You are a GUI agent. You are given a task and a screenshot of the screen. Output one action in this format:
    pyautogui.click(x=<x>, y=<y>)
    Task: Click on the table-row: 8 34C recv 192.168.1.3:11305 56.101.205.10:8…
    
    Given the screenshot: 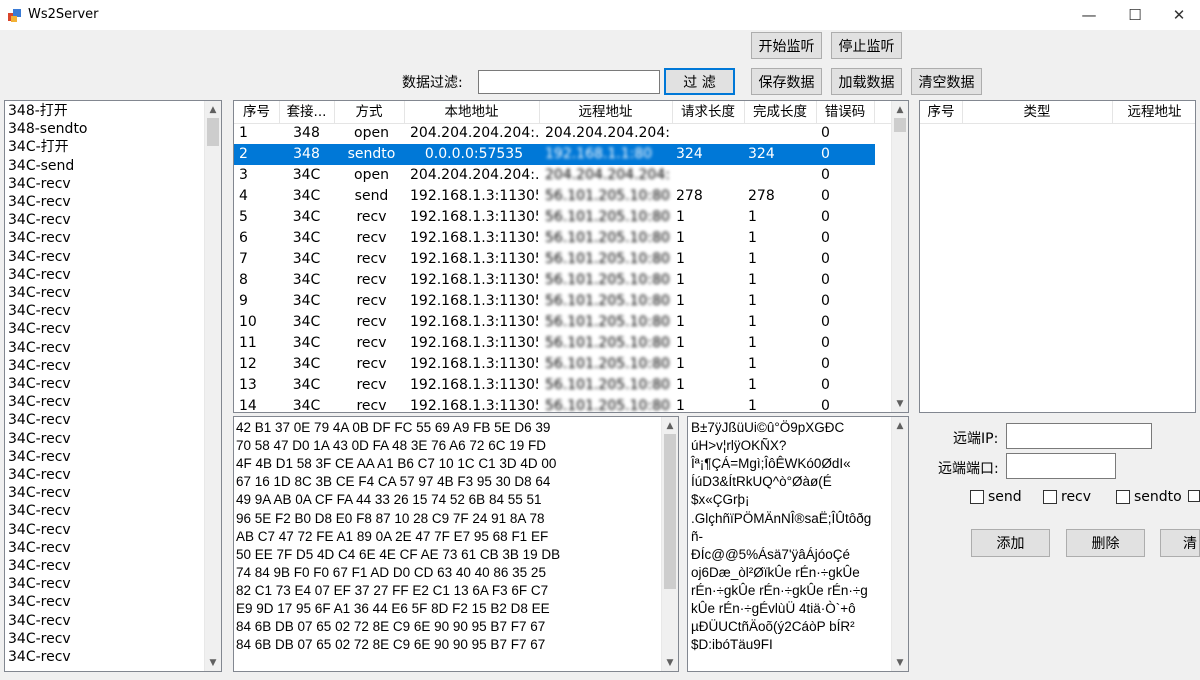 What is the action you would take?
    pyautogui.click(x=554, y=280)
    